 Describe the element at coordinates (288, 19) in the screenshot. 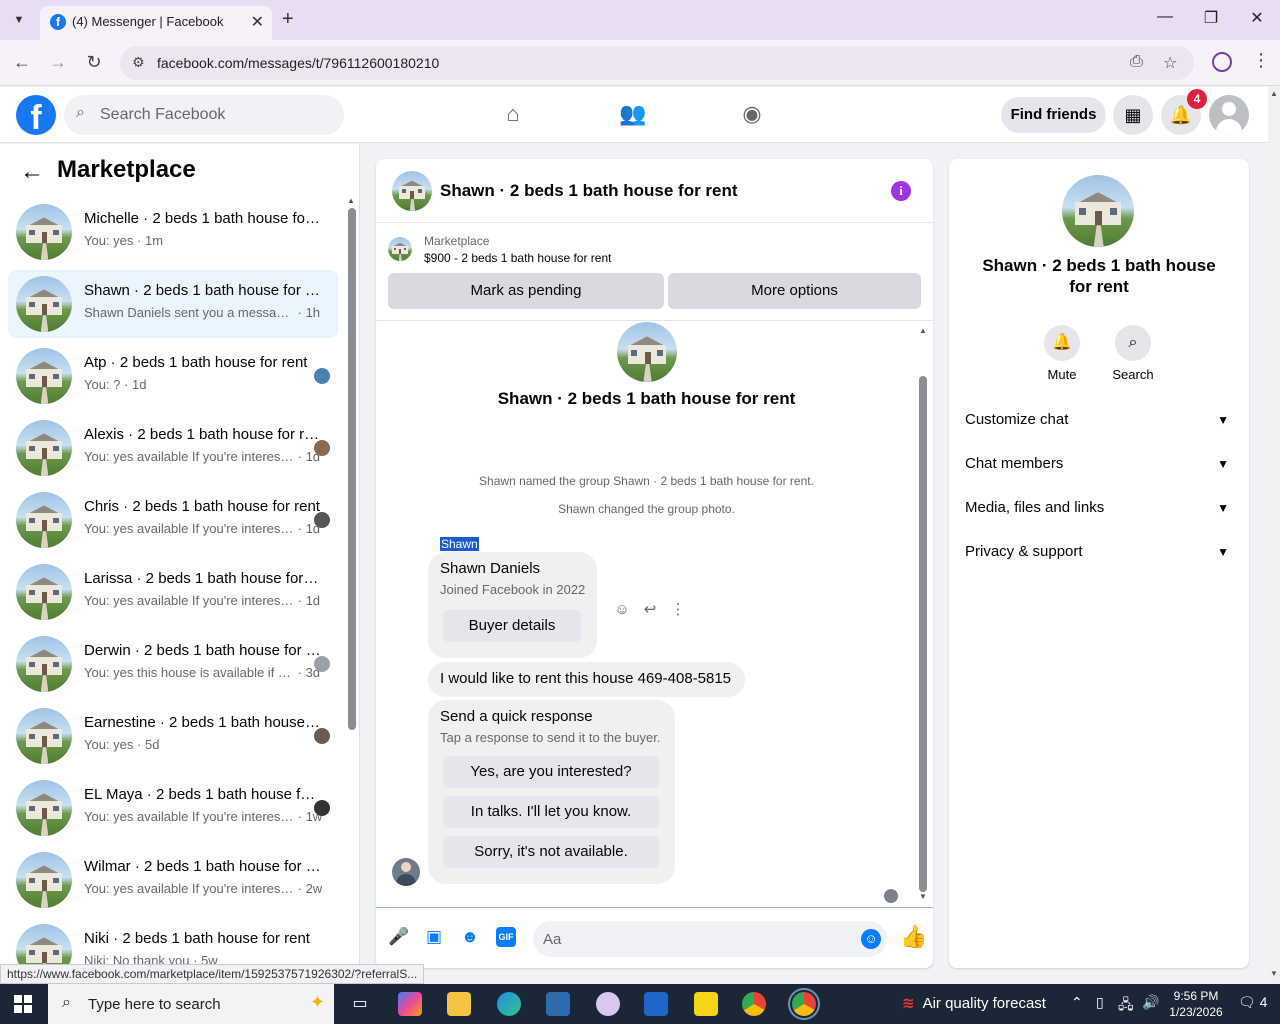

I see `new-tab-button: +` at that location.